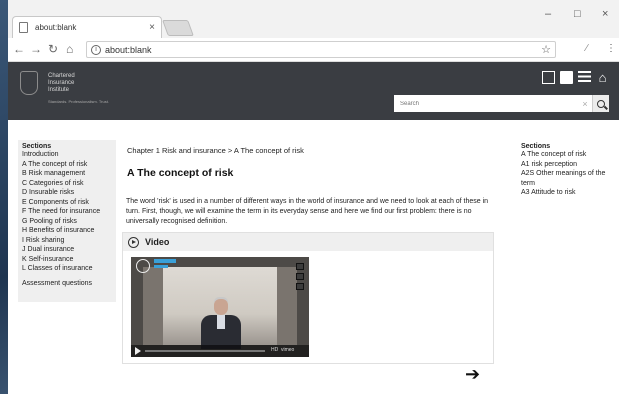  I want to click on hd-badge: HD, so click(274, 350).